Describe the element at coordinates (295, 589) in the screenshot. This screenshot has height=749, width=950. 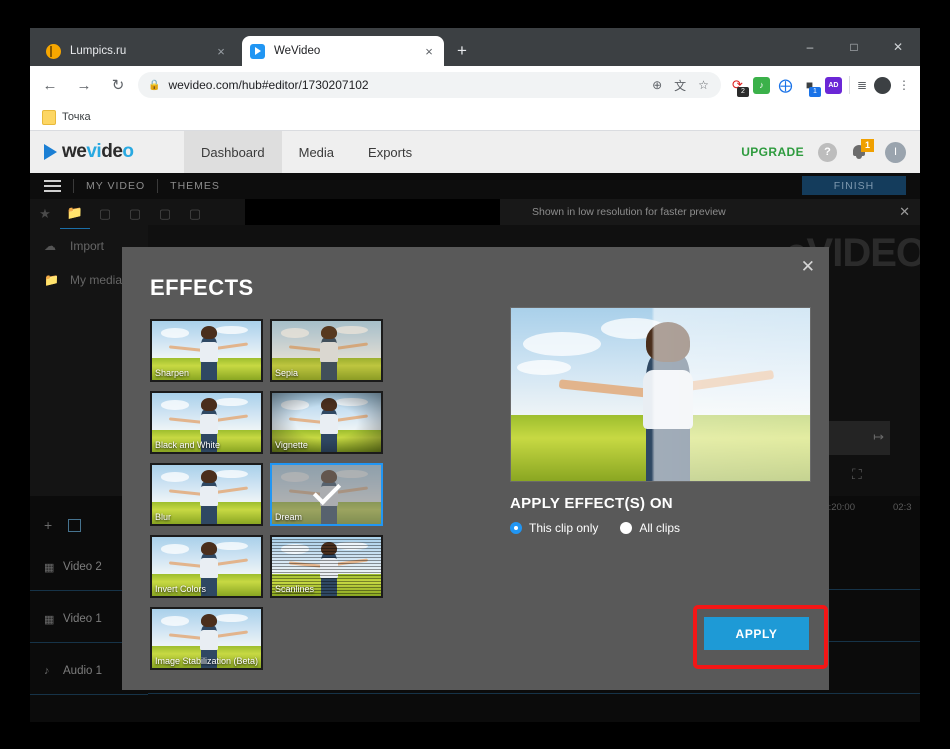
I see `effect-label: Scanlines` at that location.